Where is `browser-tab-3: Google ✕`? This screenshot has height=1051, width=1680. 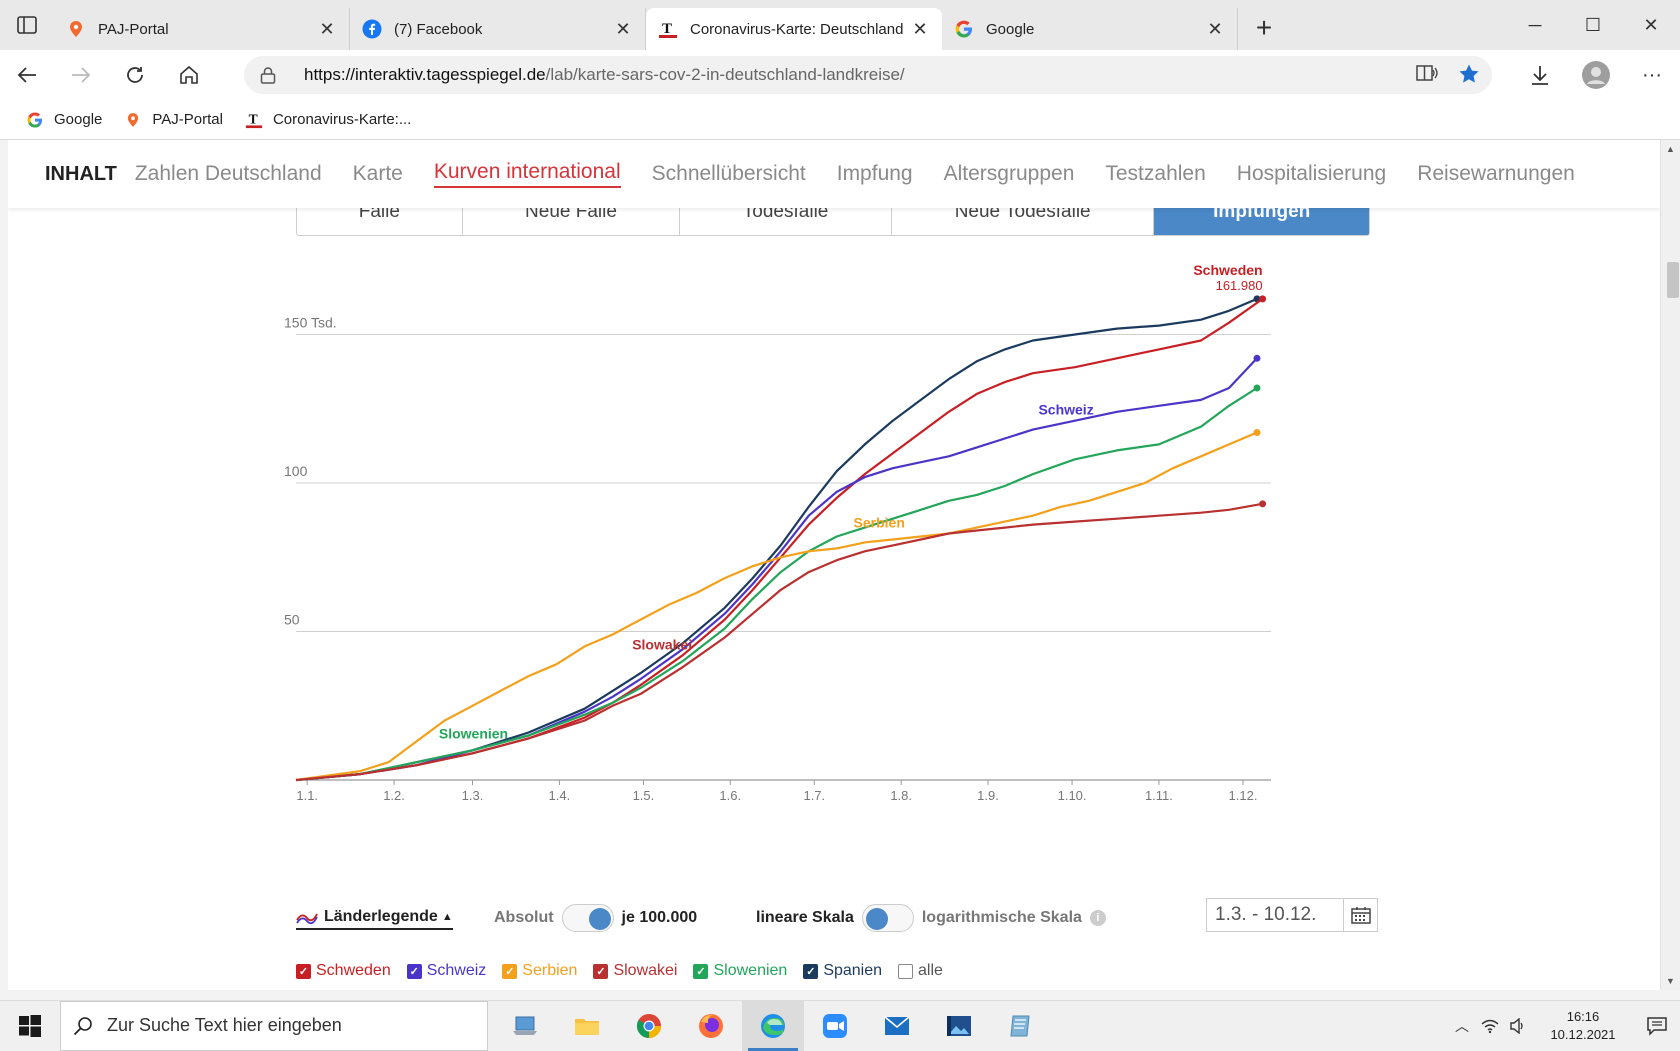 browser-tab-3: Google ✕ is located at coordinates (1090, 29).